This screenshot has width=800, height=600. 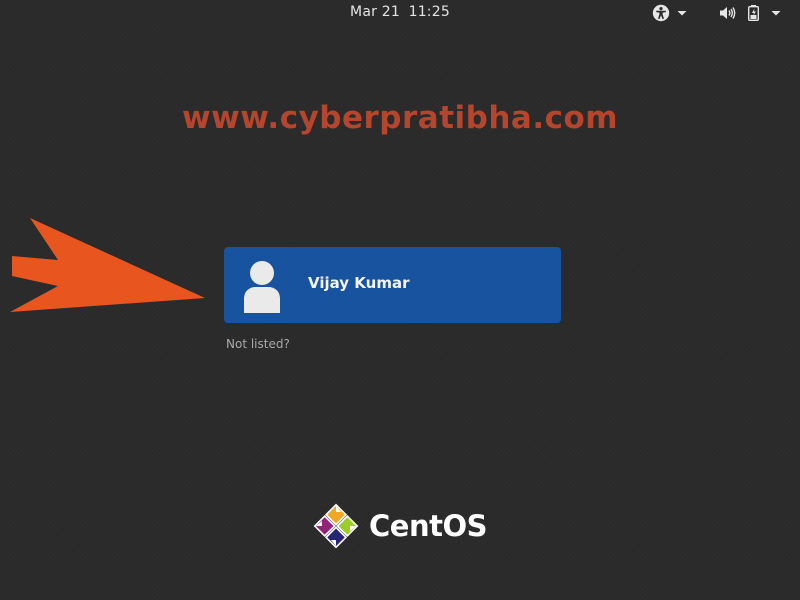 I want to click on accessibility-icon, so click(x=661, y=13).